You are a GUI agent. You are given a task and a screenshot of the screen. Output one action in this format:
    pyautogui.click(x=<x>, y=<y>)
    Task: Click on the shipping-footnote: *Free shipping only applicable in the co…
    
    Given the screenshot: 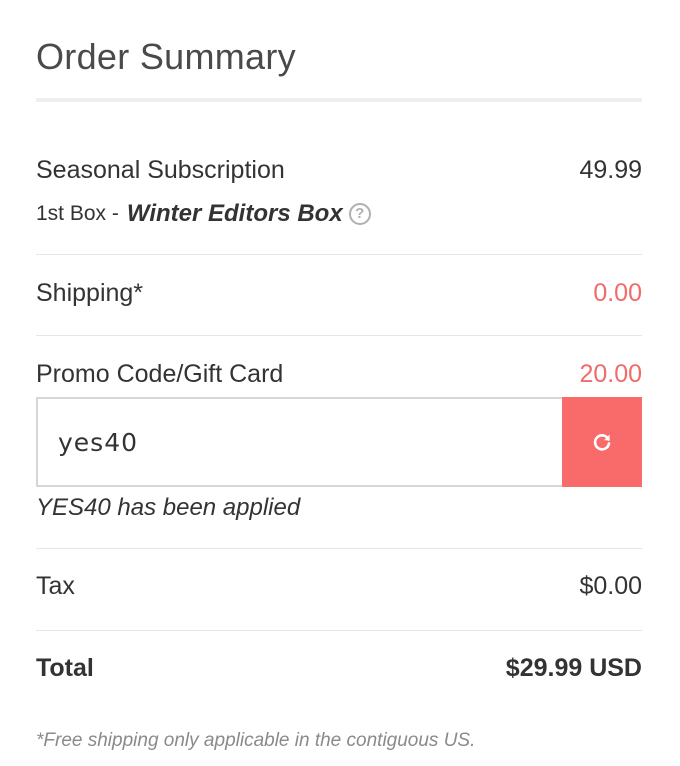 What is the action you would take?
    pyautogui.click(x=256, y=740)
    